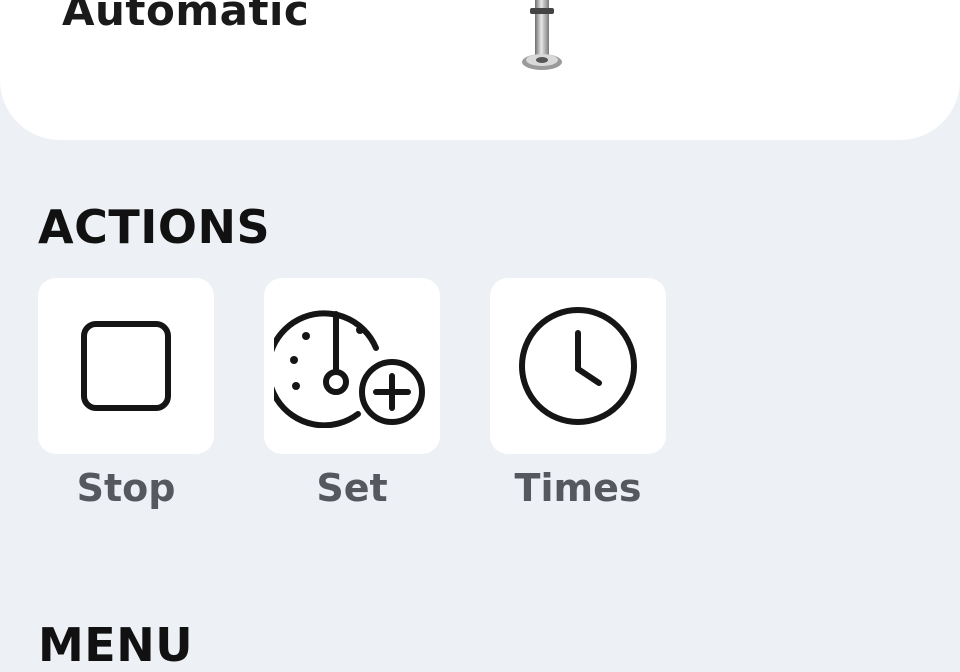 The height and width of the screenshot is (672, 960). I want to click on menu-section-title: MENU, so click(116, 645).